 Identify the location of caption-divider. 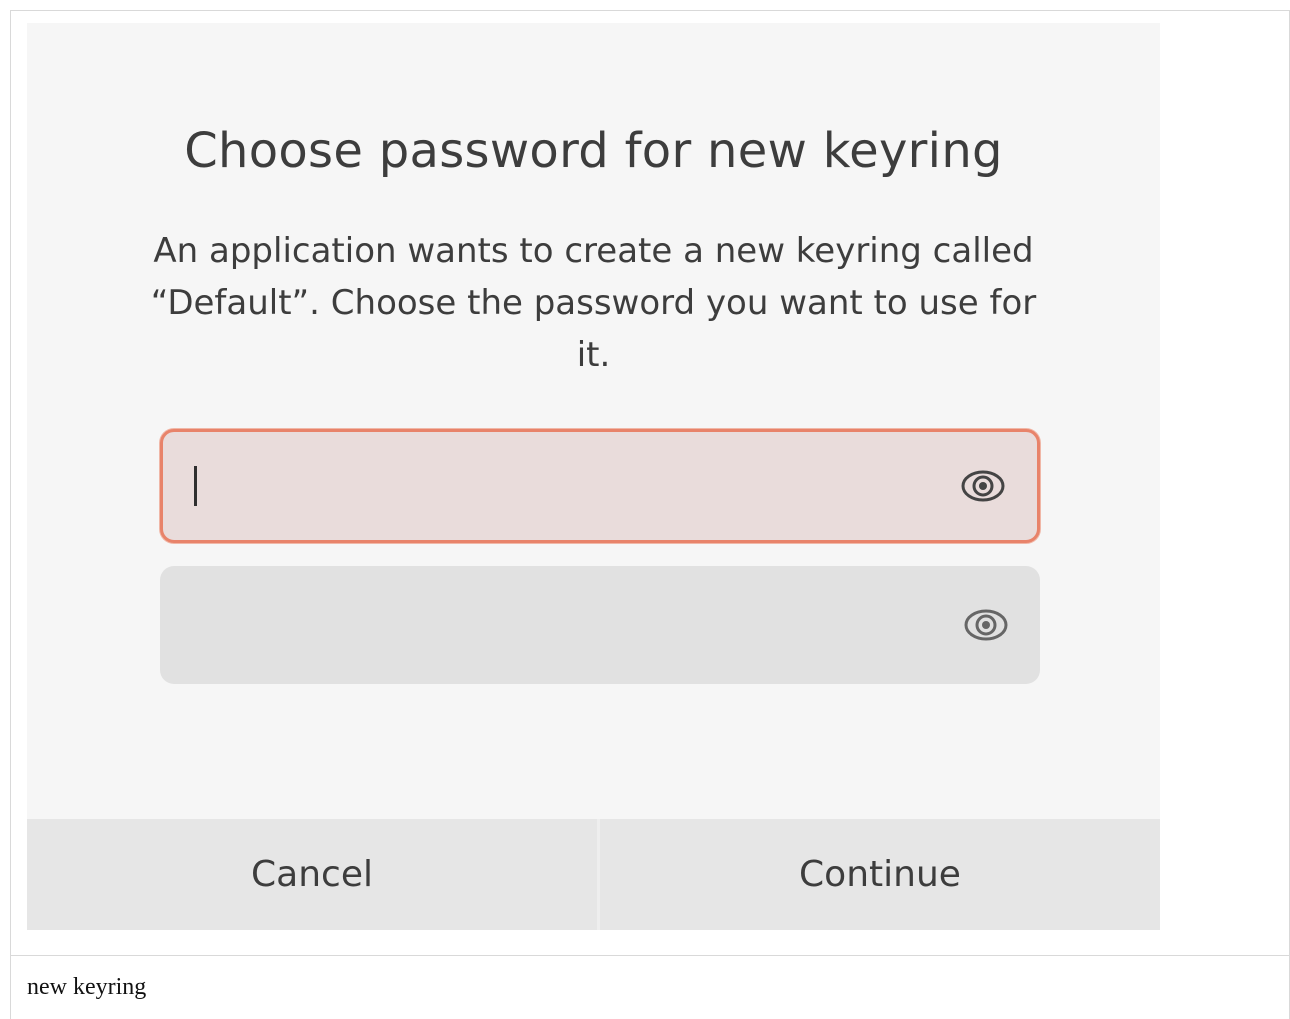
(650, 955).